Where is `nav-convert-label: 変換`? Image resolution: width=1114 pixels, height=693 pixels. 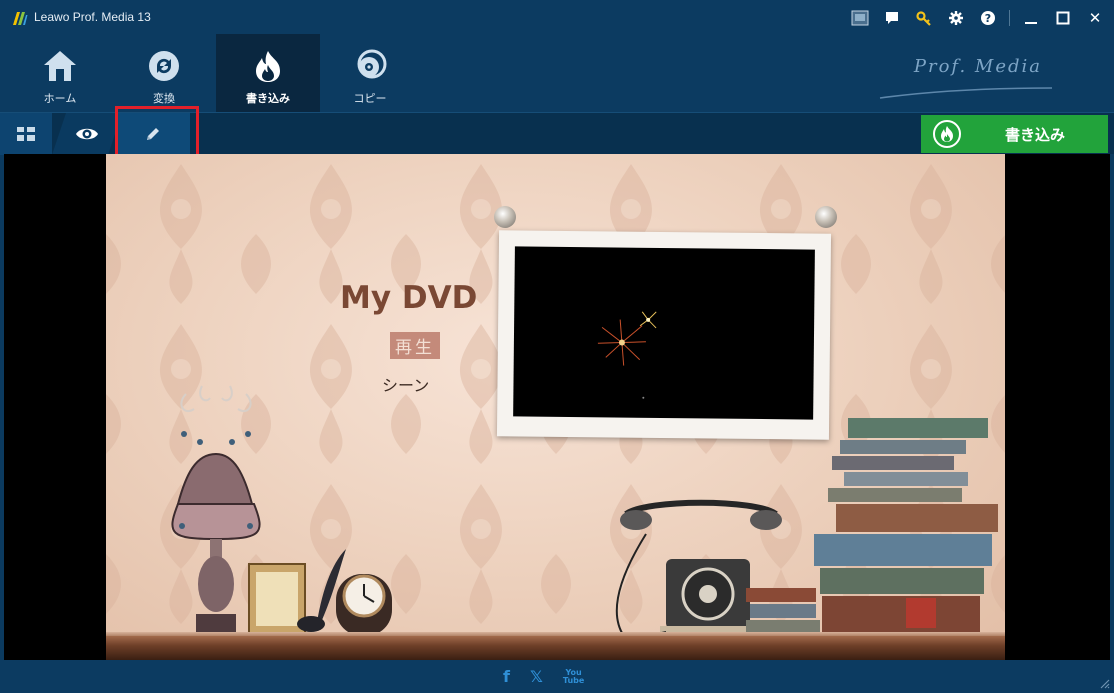
nav-convert-label: 変換 is located at coordinates (164, 98).